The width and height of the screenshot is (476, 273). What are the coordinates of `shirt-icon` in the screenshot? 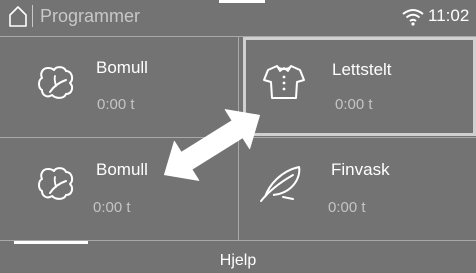 It's located at (284, 82).